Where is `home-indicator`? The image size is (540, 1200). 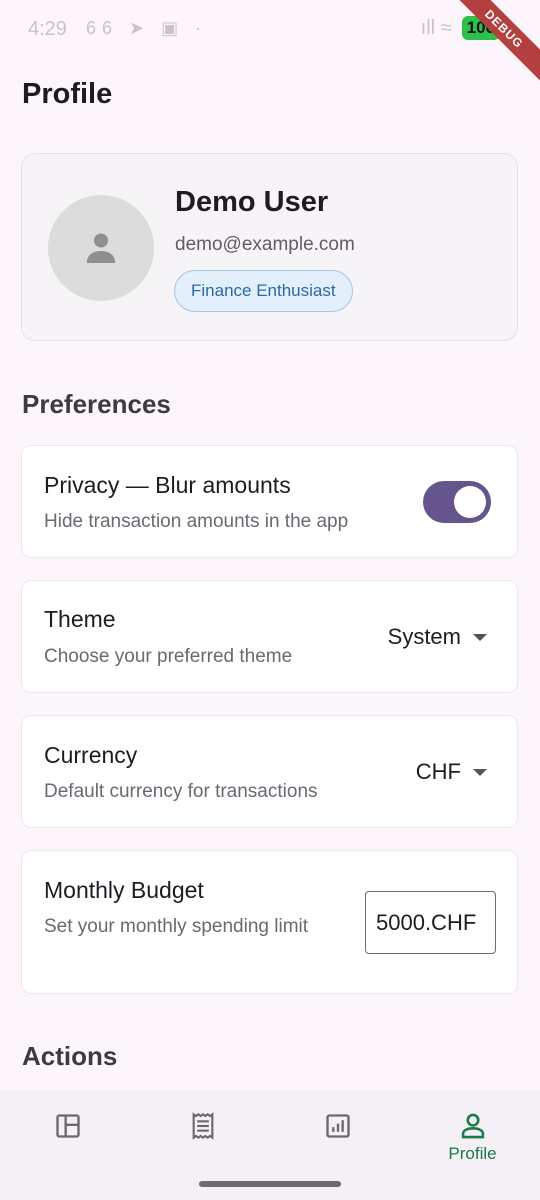
home-indicator is located at coordinates (270, 1184).